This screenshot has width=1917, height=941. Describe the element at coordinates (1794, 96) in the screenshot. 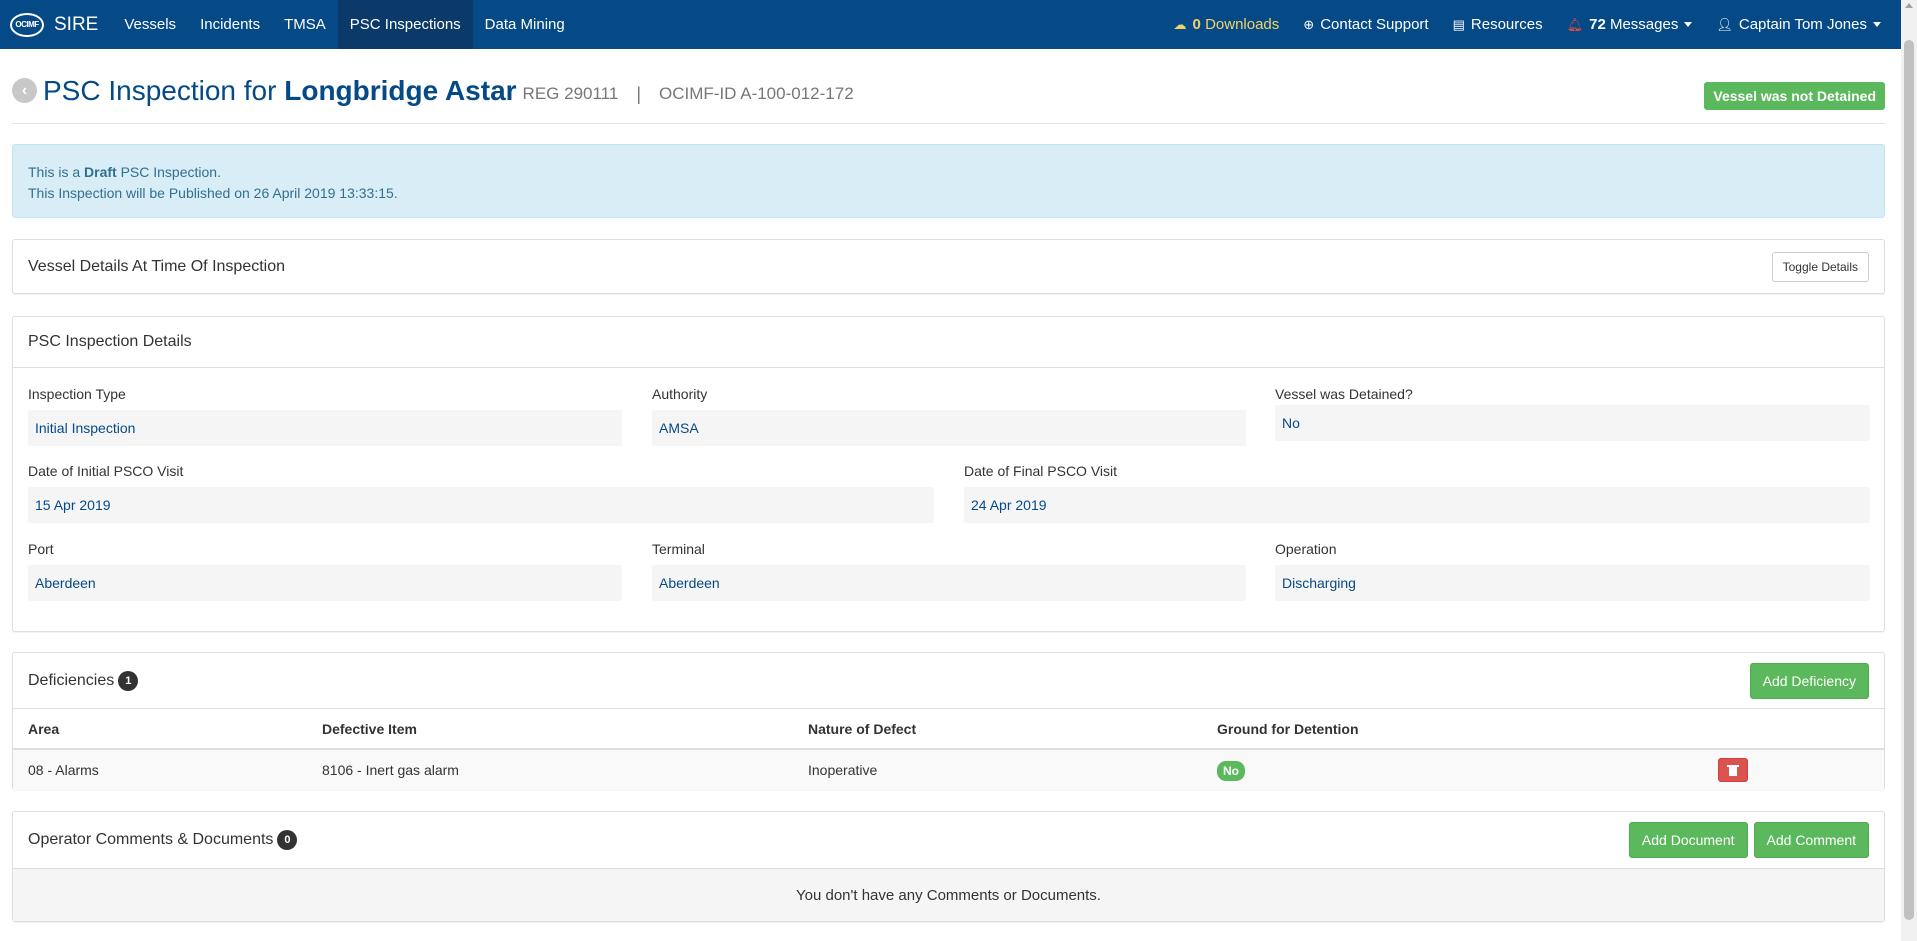

I see `detention-status-badge: Vessel was not Detained` at that location.